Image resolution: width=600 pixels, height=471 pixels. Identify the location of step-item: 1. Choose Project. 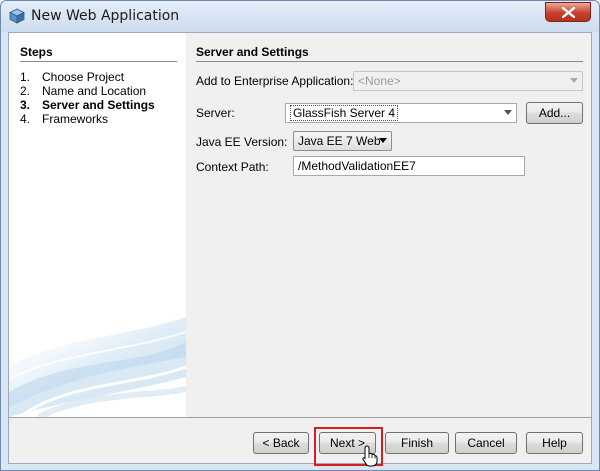
(87, 77).